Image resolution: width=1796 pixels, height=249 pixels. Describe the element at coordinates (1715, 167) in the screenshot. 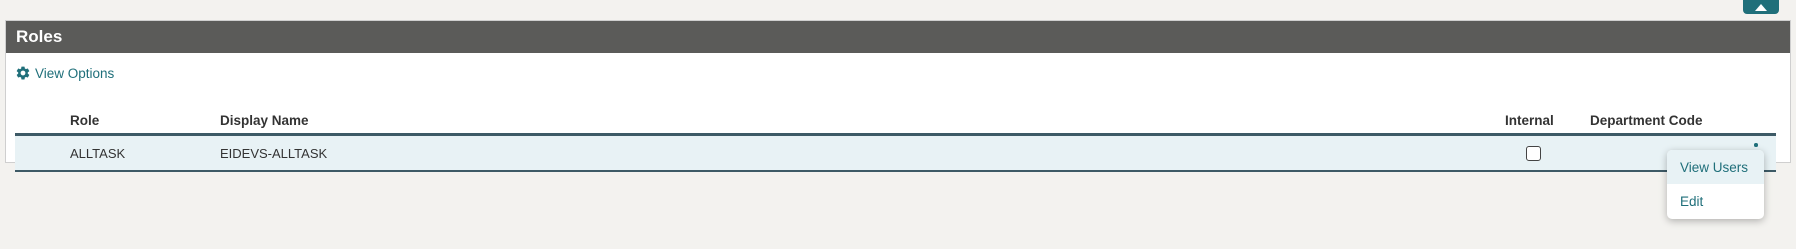

I see `menu-item-view-users: View Users` at that location.